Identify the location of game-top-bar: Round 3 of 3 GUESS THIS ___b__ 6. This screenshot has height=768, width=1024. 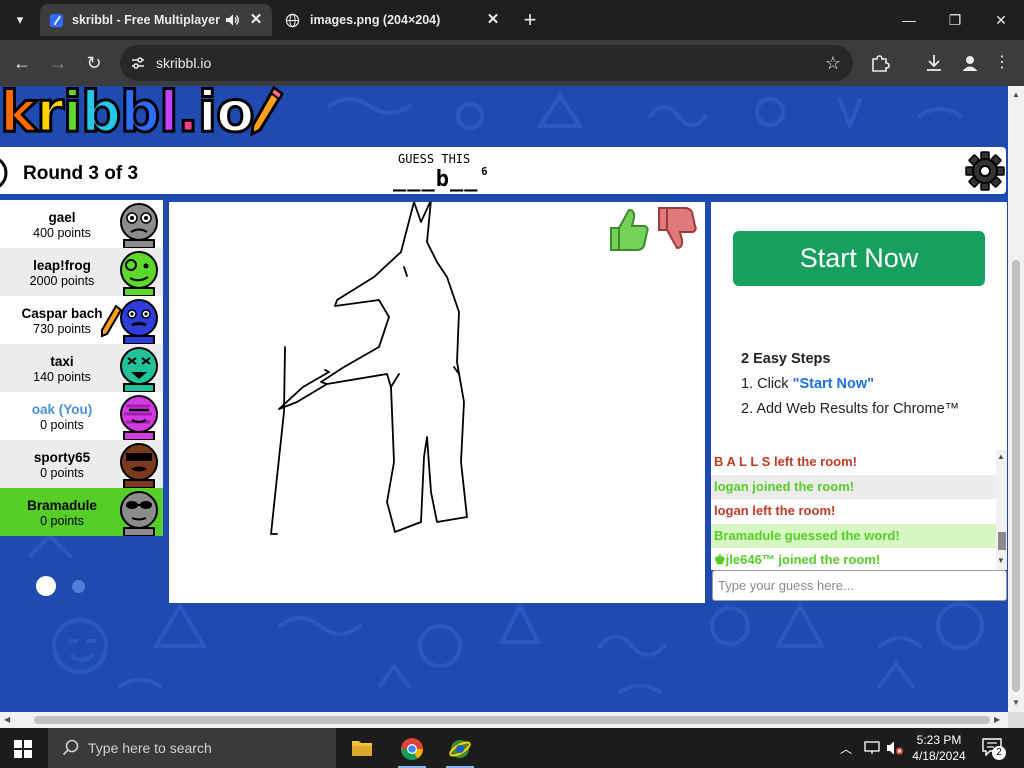
(503, 170).